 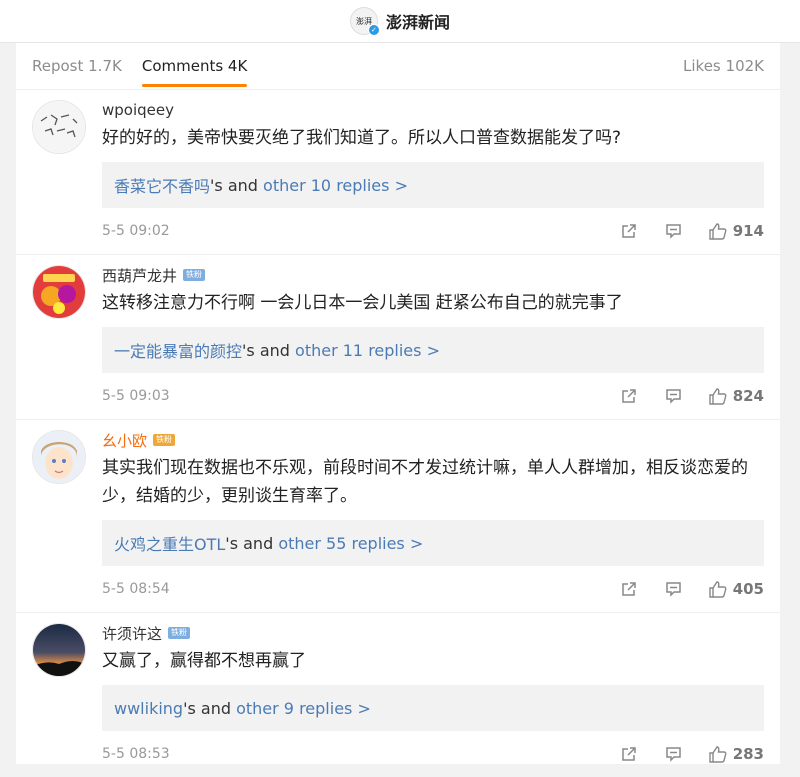 What do you see at coordinates (350, 543) in the screenshot?
I see `more-replies-link: other 55 replies >` at bounding box center [350, 543].